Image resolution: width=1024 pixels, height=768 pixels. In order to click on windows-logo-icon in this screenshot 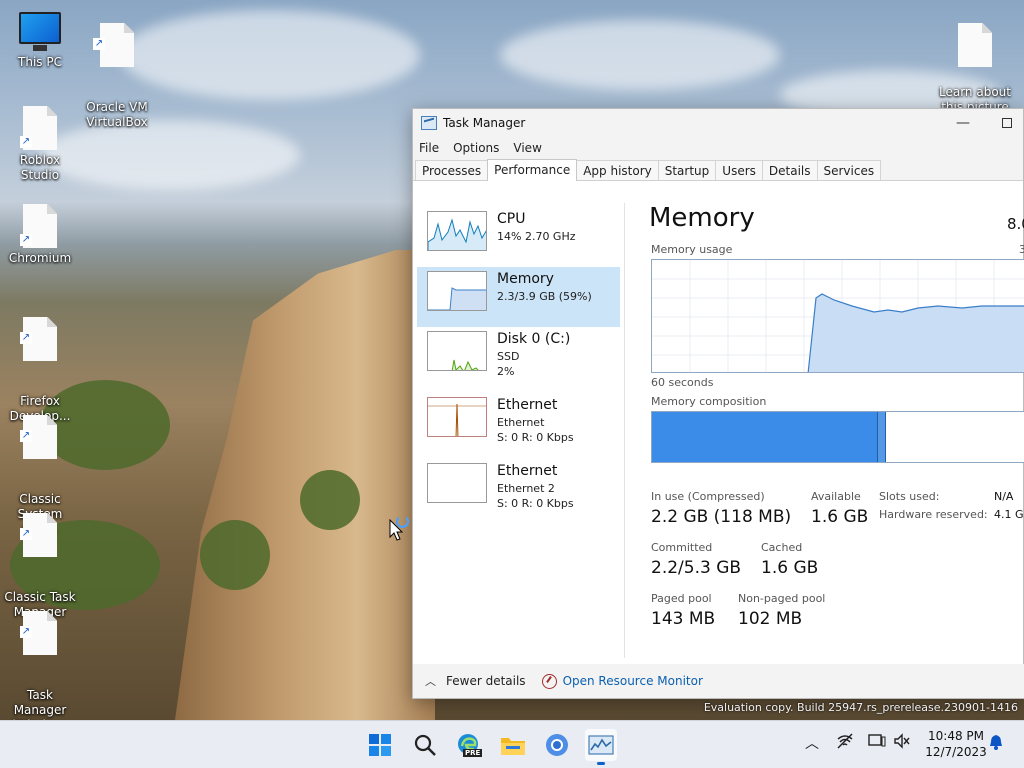, I will do `click(380, 745)`.